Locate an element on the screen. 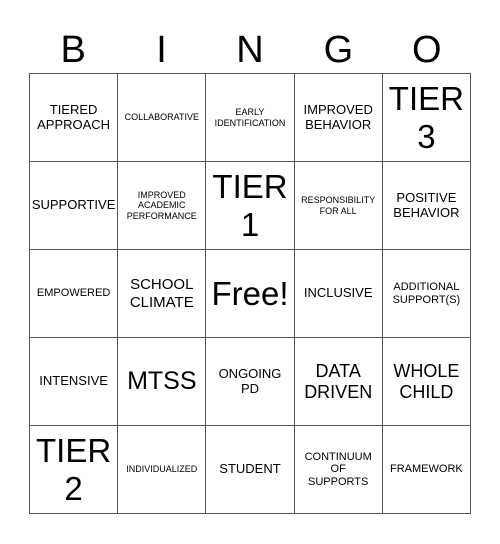 The width and height of the screenshot is (500, 544). bingo-header: B I N G O is located at coordinates (250, 50).